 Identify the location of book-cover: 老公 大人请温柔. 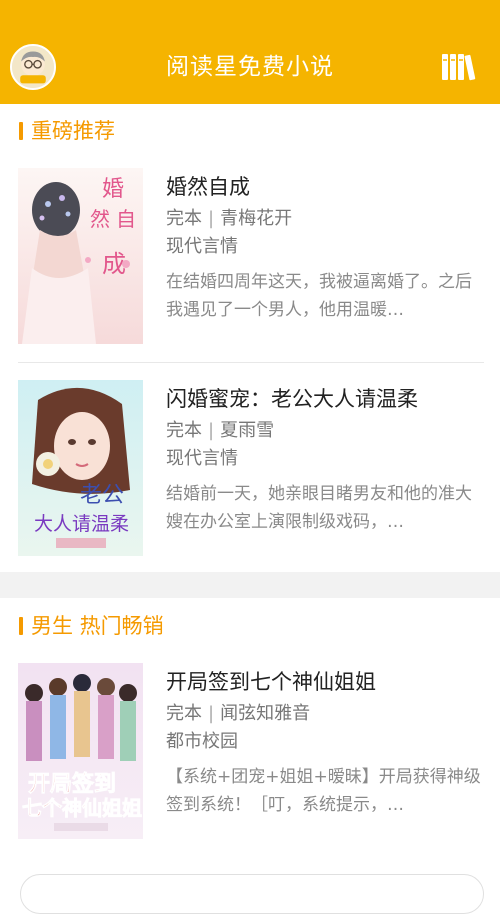
(80, 468).